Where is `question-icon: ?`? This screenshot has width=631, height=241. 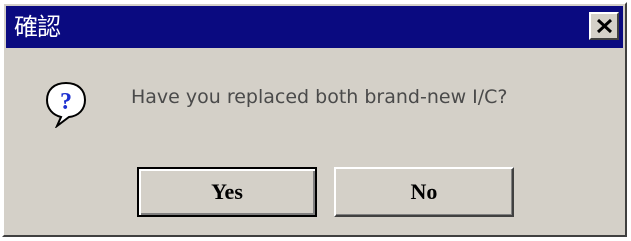 question-icon: ? is located at coordinates (66, 104).